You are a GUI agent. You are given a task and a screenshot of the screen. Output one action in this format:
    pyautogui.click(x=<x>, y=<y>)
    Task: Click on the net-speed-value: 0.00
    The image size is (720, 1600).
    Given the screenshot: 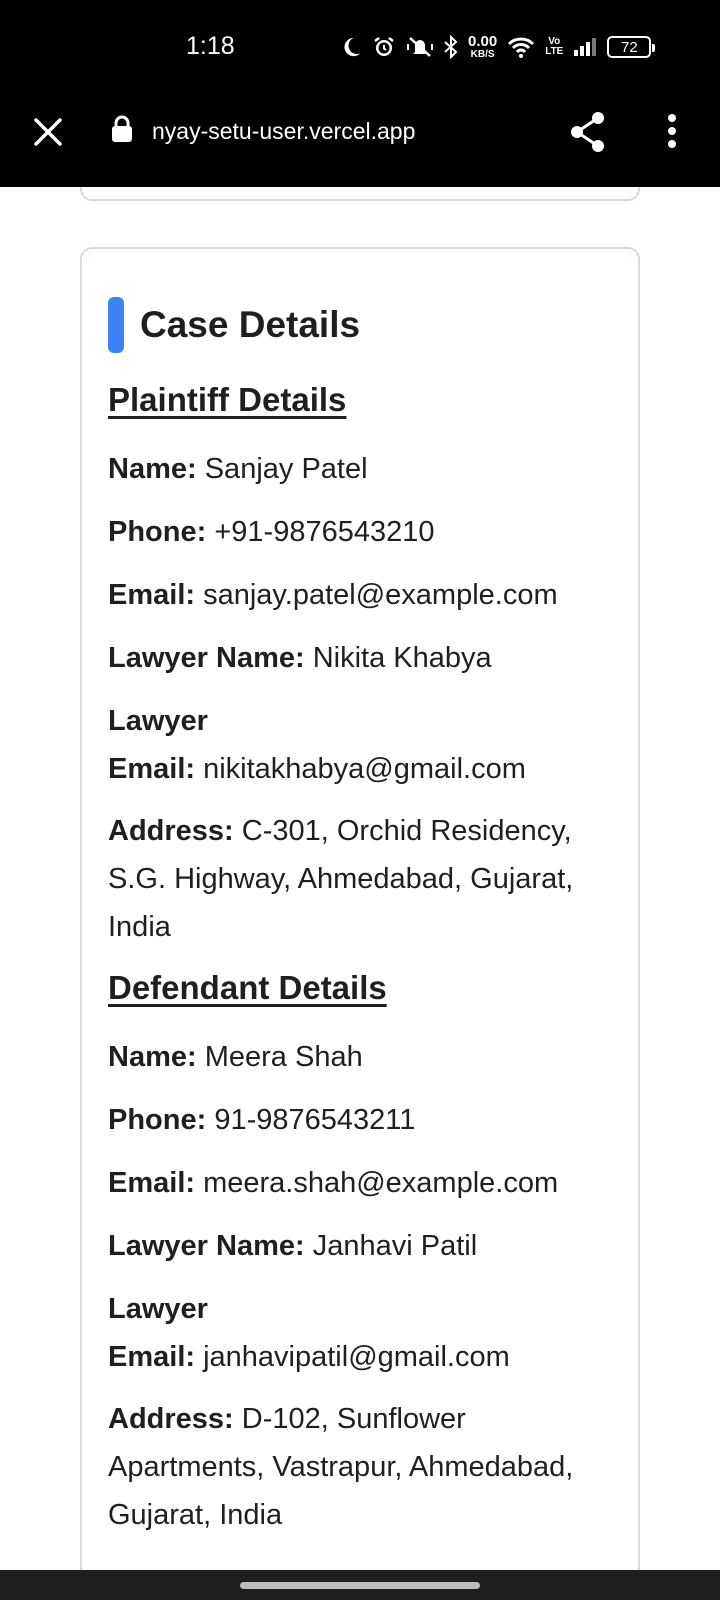 What is the action you would take?
    pyautogui.click(x=483, y=41)
    